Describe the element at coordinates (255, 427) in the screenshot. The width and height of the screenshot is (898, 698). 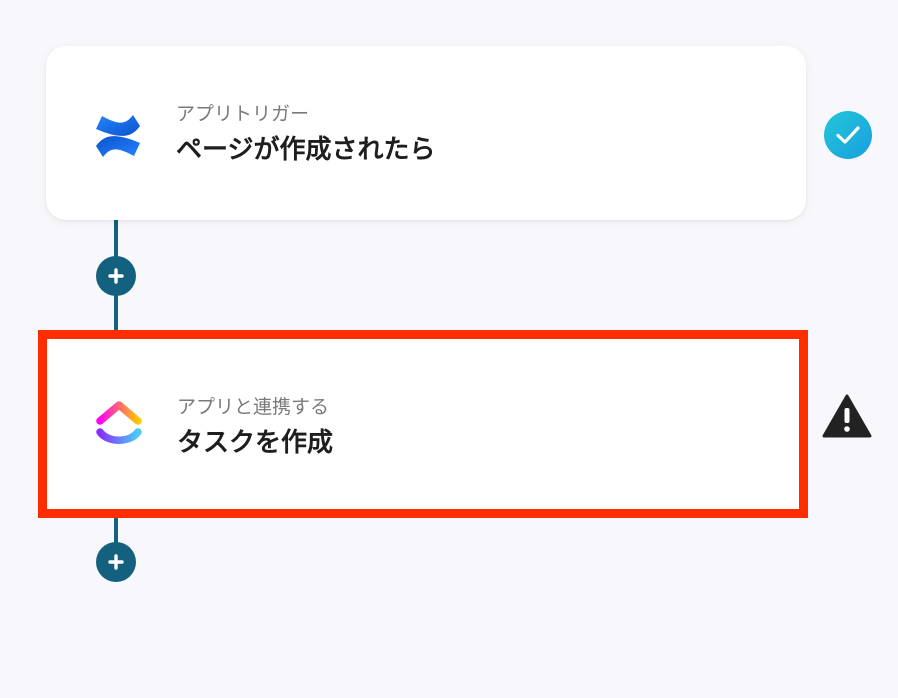
I see `action-step-text: アプリと連携する タスクを作成` at that location.